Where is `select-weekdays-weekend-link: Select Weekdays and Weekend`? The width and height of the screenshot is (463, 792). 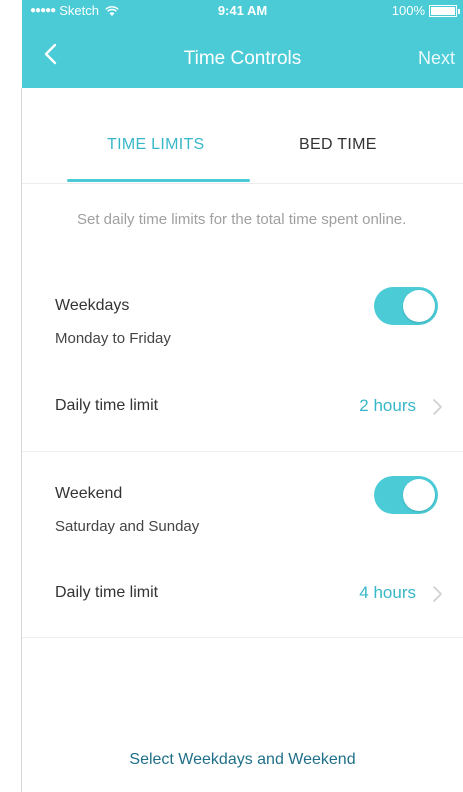
select-weekdays-weekend-link: Select Weekdays and Weekend is located at coordinates (242, 760).